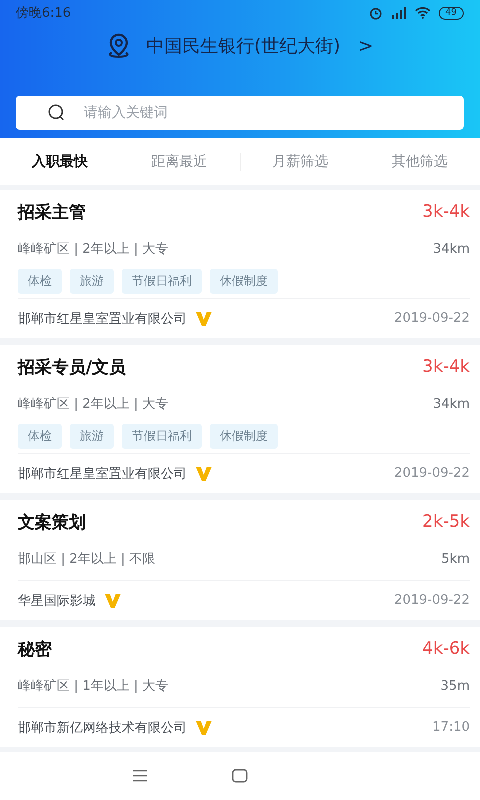  I want to click on location-arrow: >, so click(366, 46).